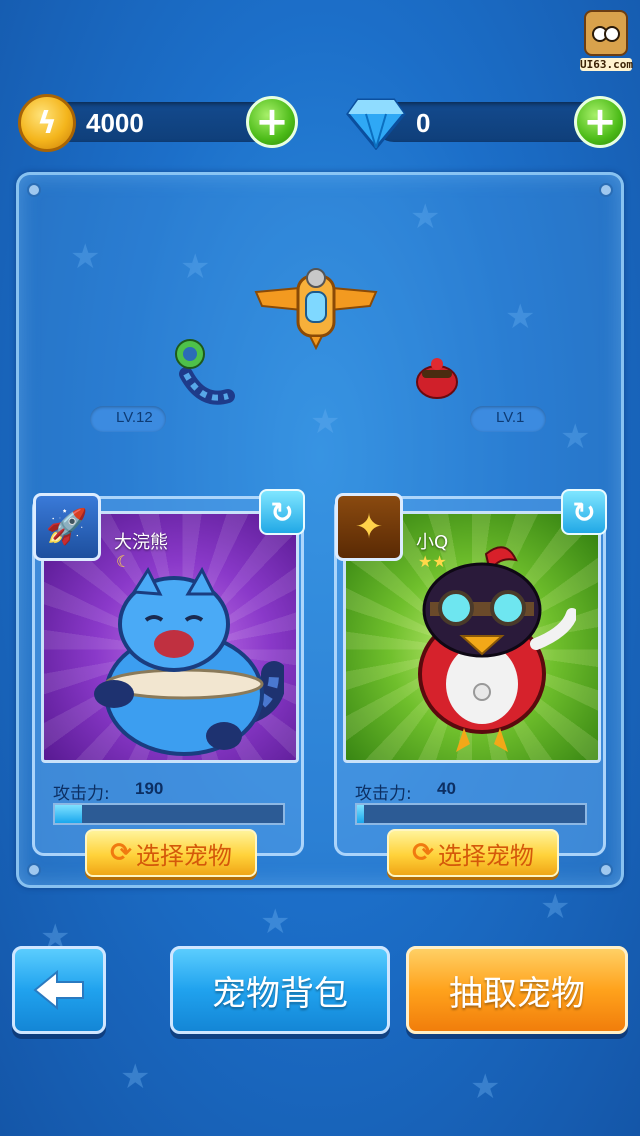 The height and width of the screenshot is (1136, 640). What do you see at coordinates (128, 419) in the screenshot?
I see `pet-level-badge: LV.12` at bounding box center [128, 419].